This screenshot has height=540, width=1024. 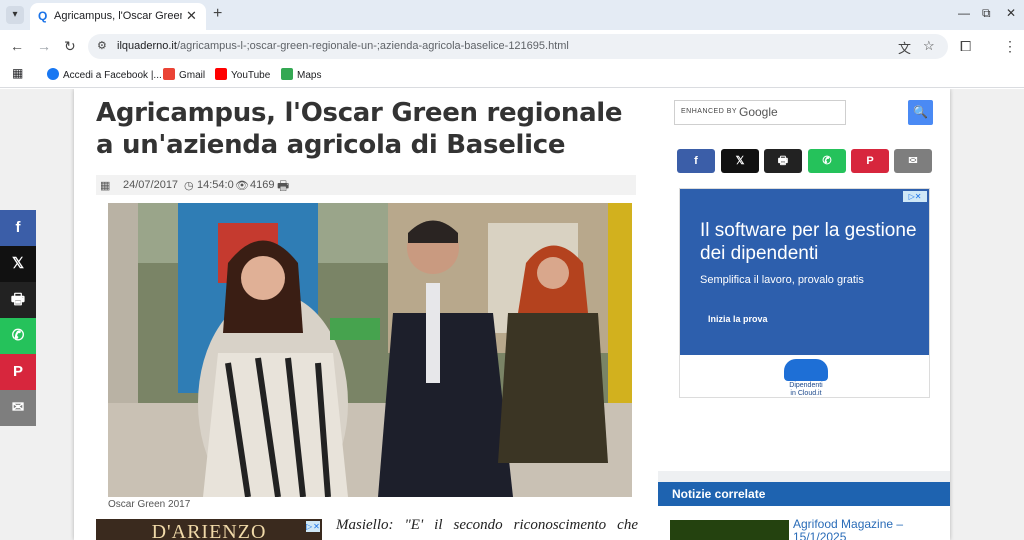 I want to click on related-thumbnail, so click(x=729, y=530).